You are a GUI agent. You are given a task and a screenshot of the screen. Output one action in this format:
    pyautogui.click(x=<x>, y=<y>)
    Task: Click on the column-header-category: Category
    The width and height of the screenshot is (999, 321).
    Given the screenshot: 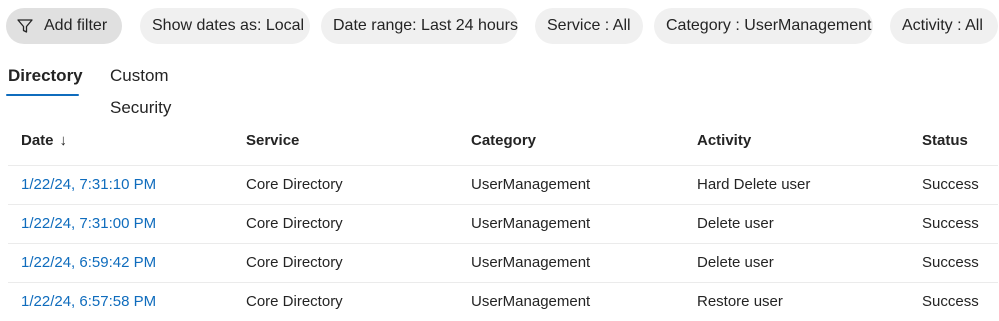 What is the action you would take?
    pyautogui.click(x=503, y=141)
    